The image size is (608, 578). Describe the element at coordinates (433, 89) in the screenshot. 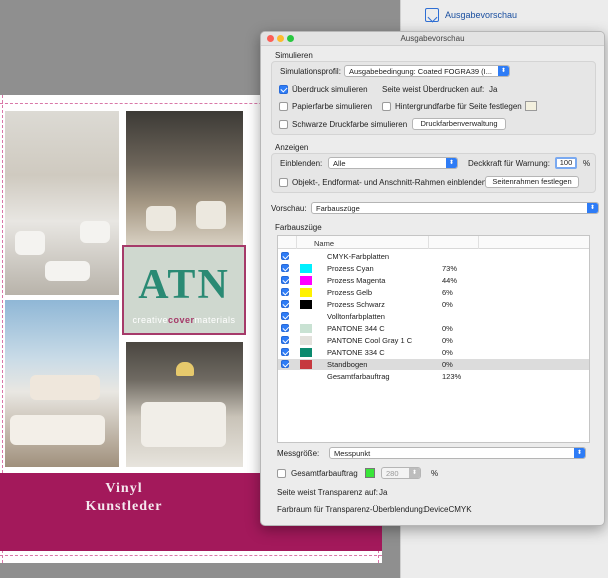

I see `overprint-page-label: Seite weist Überdrucken auf:` at that location.